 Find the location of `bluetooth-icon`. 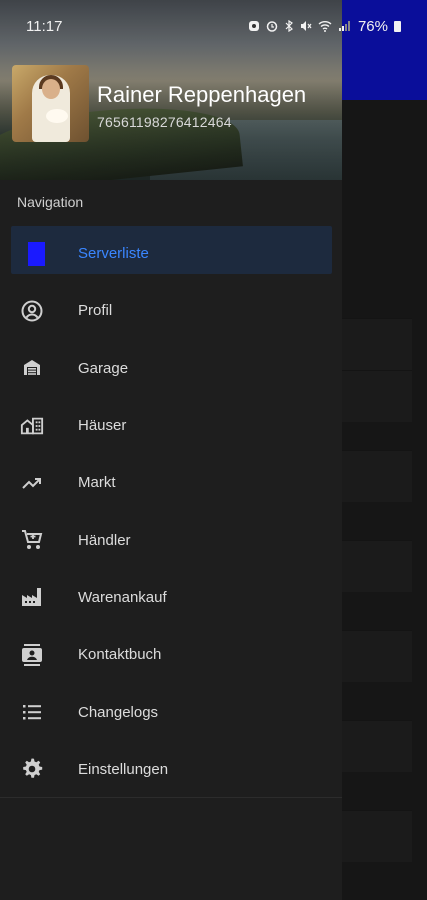

bluetooth-icon is located at coordinates (289, 26).